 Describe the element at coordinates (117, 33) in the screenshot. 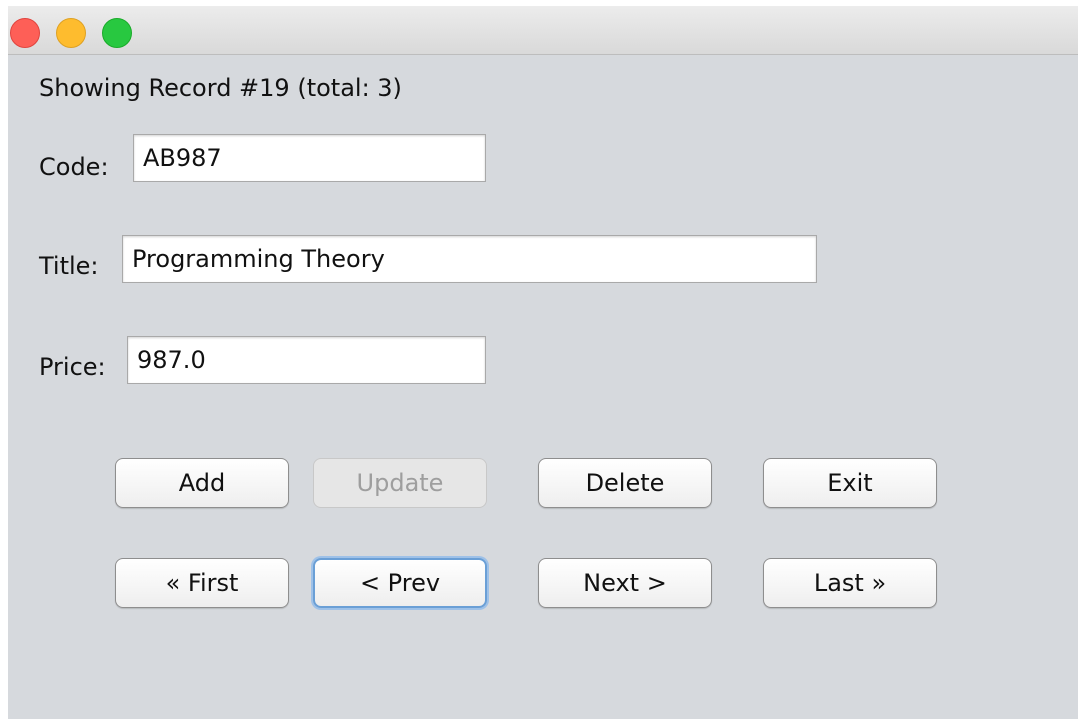

I see `maximize-window-icon` at that location.